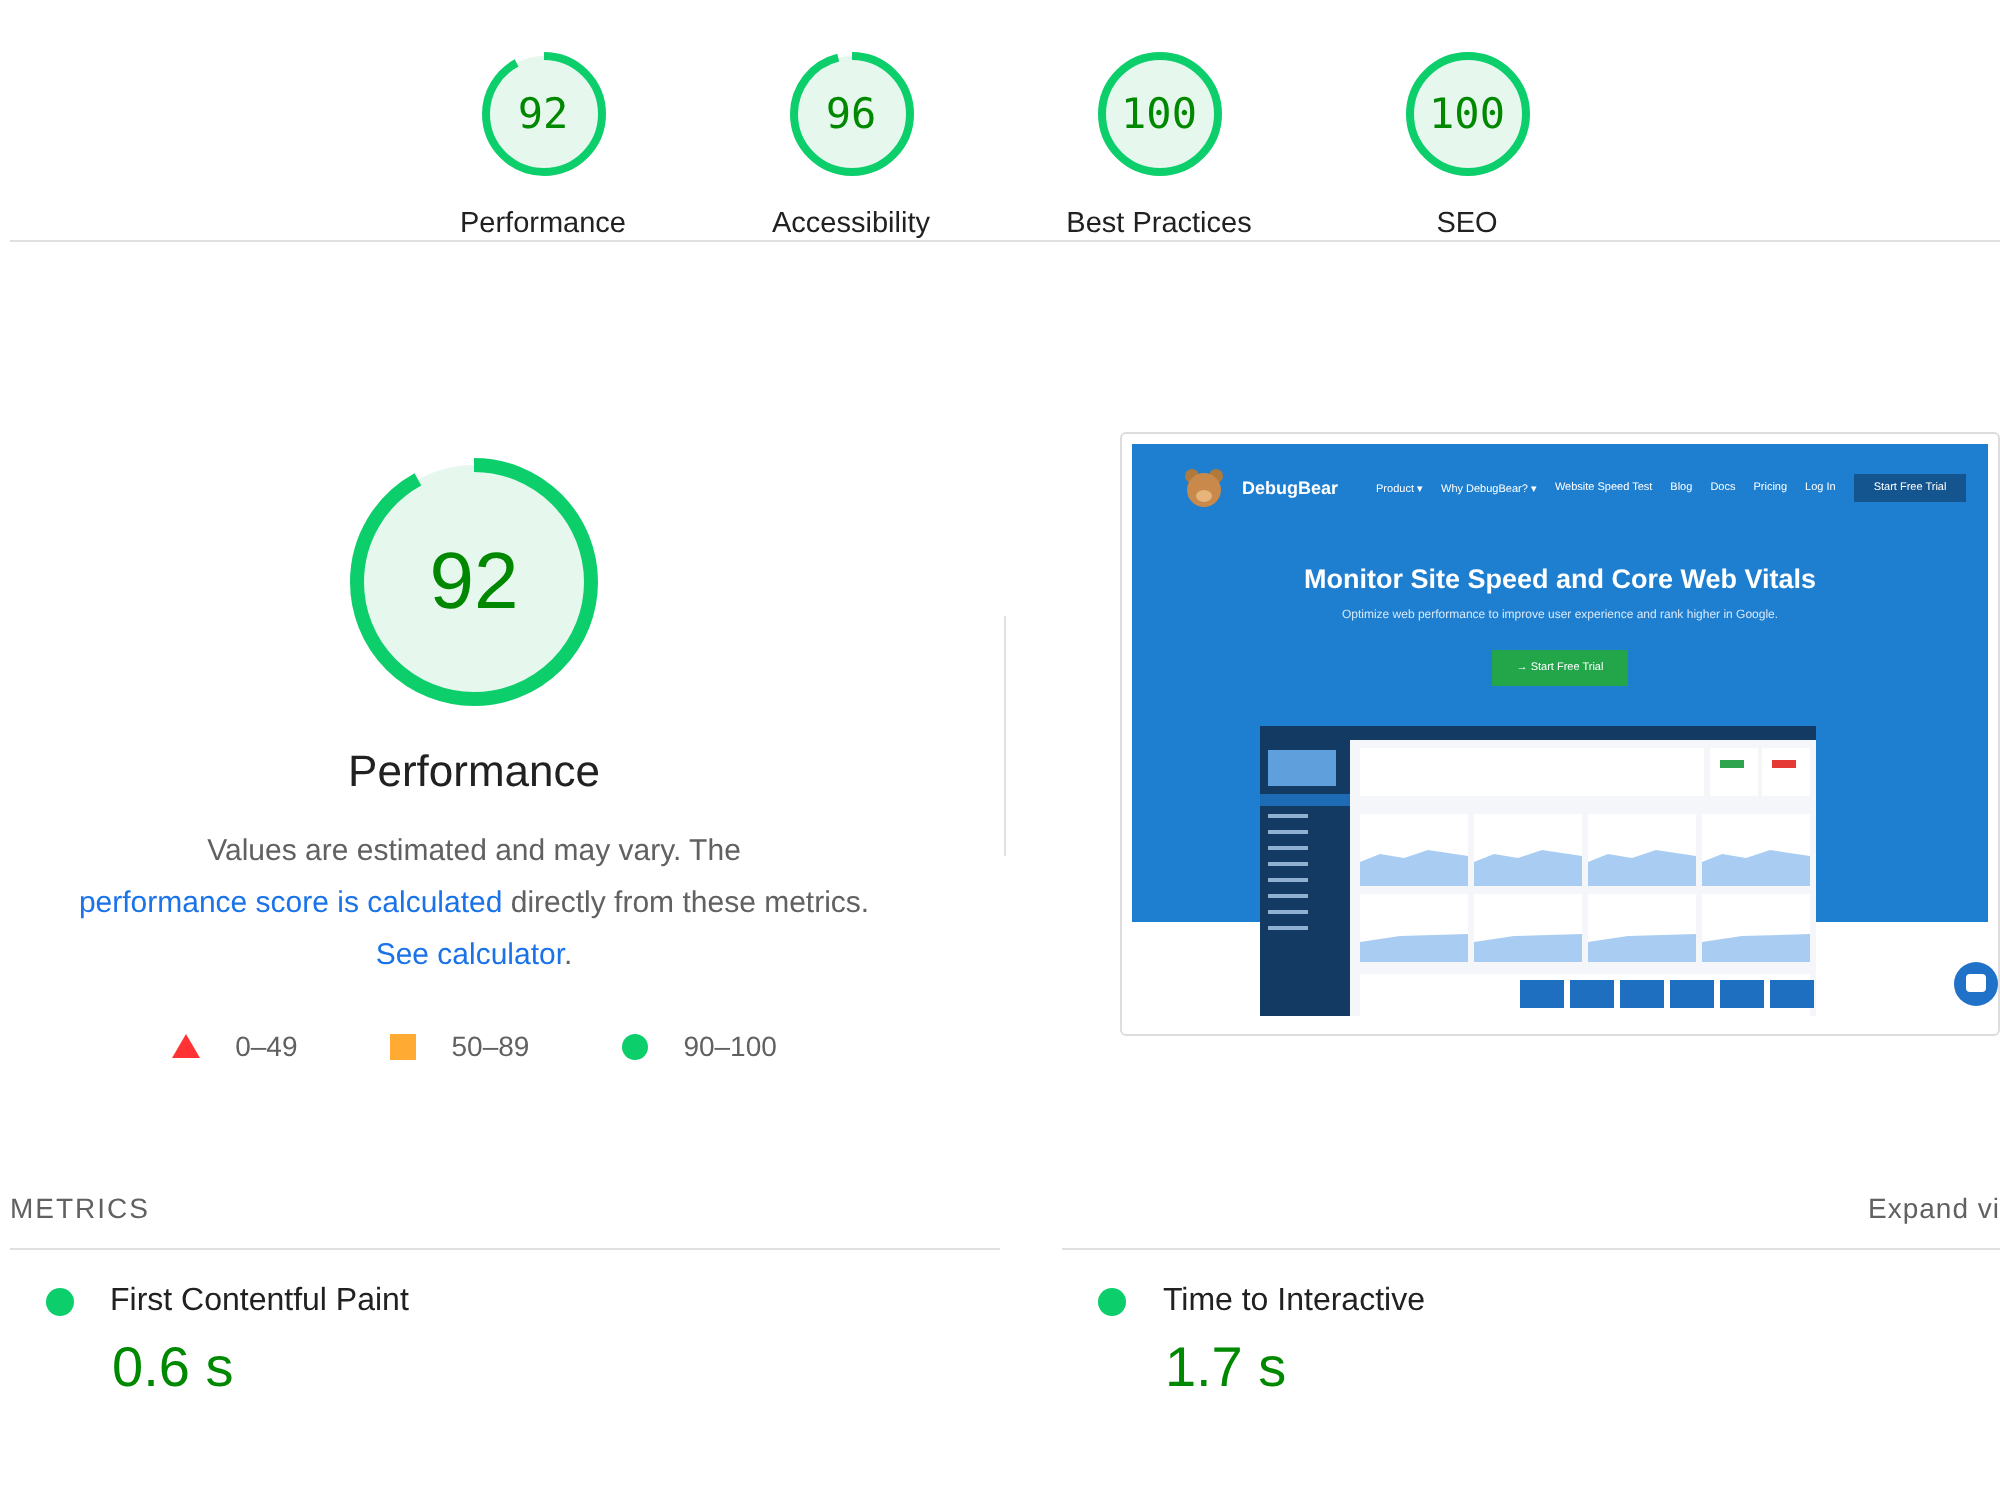 The image size is (2000, 1500). Describe the element at coordinates (1290, 488) in the screenshot. I see `brand-name: DebugBear` at that location.